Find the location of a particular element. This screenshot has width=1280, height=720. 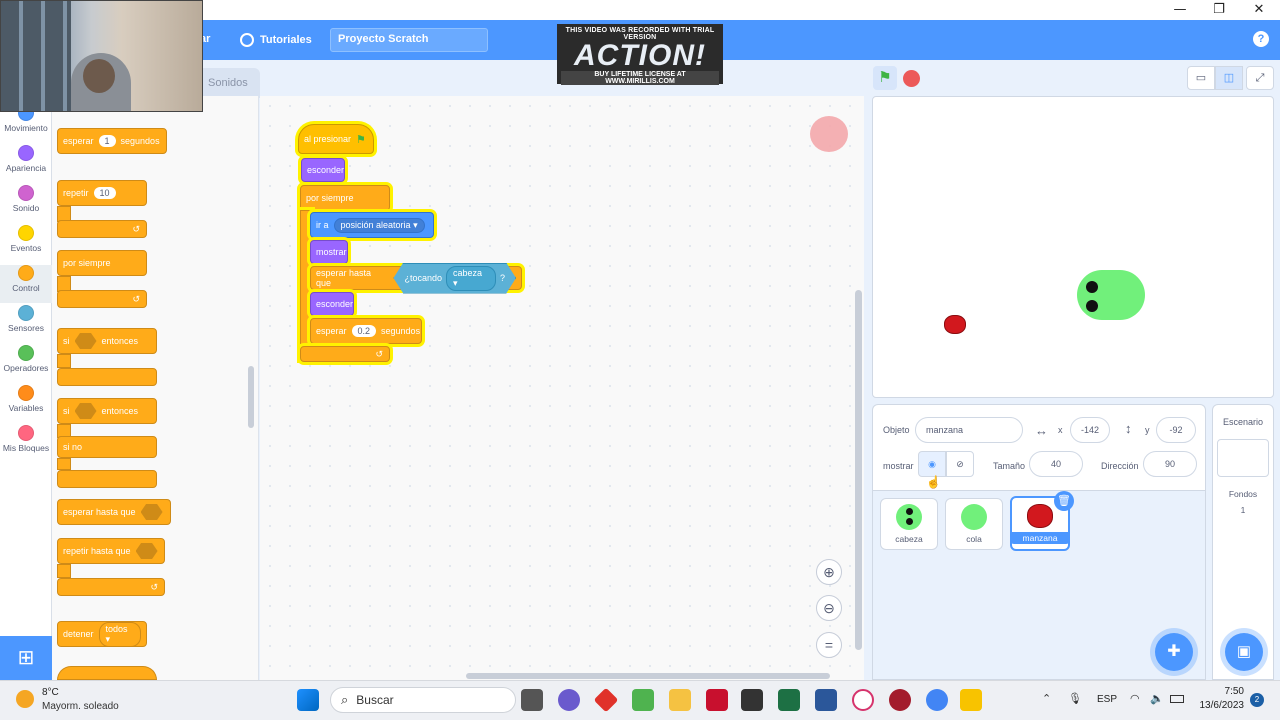

goto-target-dropdown: posición aleatoria ▾ is located at coordinates (379, 225).